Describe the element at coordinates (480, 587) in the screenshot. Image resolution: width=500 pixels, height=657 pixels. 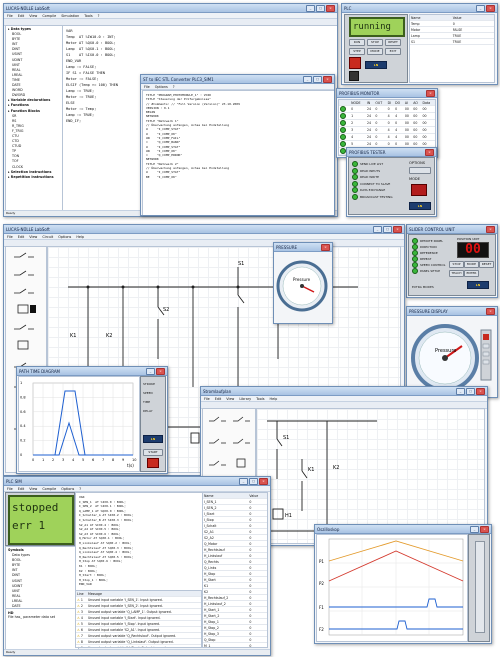
I see `scroll-handle` at that location.